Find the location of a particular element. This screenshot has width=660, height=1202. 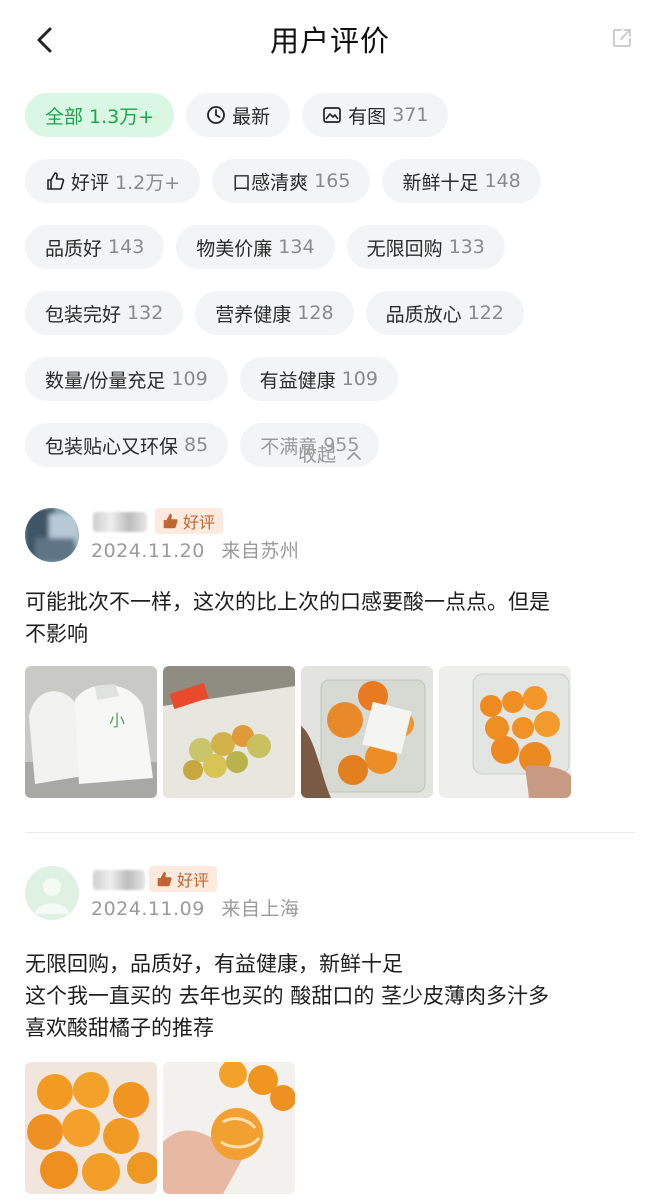

tag-all: 全部 1.3万+ is located at coordinates (100, 115).